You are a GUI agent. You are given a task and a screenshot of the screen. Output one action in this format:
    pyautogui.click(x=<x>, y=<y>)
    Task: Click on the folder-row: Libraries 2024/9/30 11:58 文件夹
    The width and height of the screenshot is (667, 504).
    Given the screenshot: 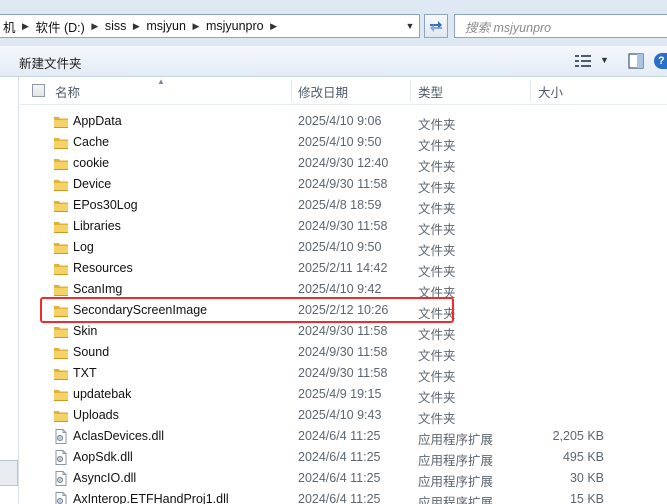 What is the action you would take?
    pyautogui.click(x=343, y=226)
    